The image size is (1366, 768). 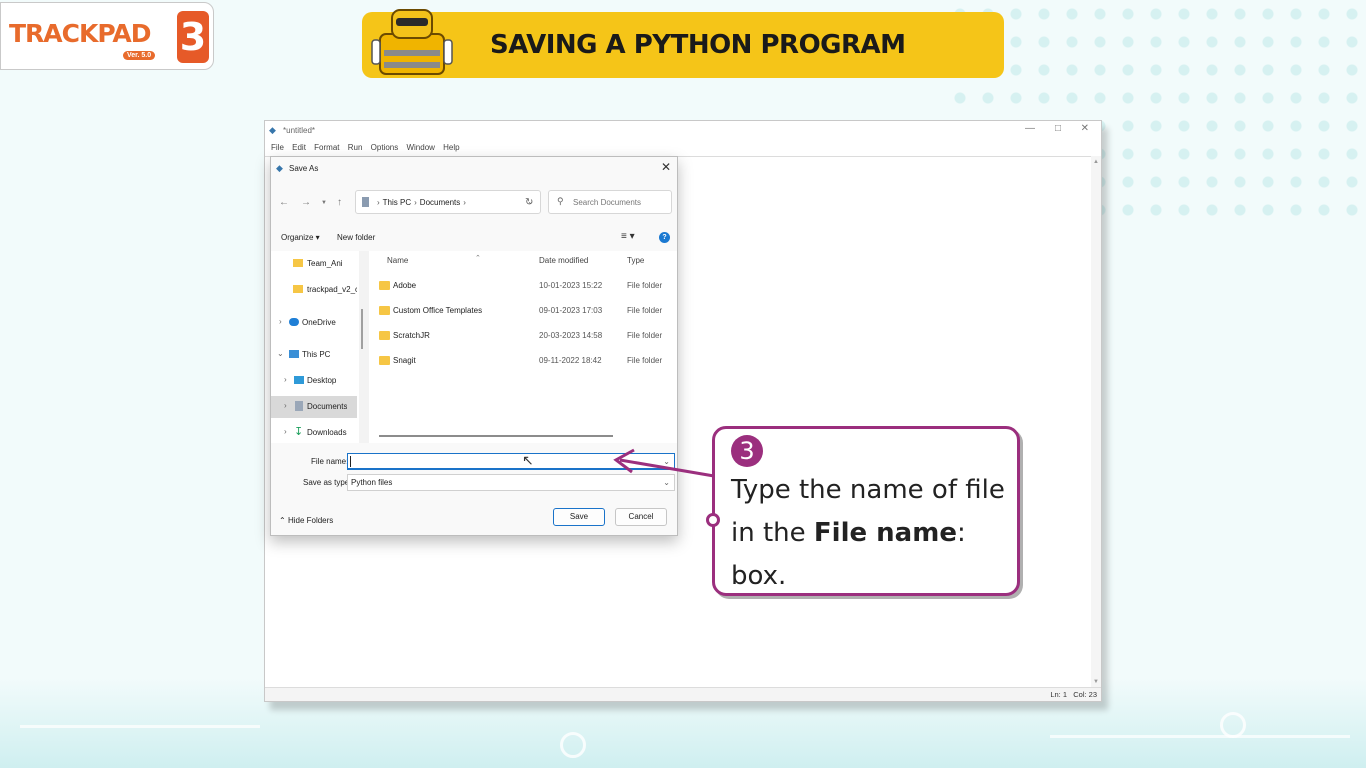 I want to click on cancel-button: Cancel, so click(x=641, y=517).